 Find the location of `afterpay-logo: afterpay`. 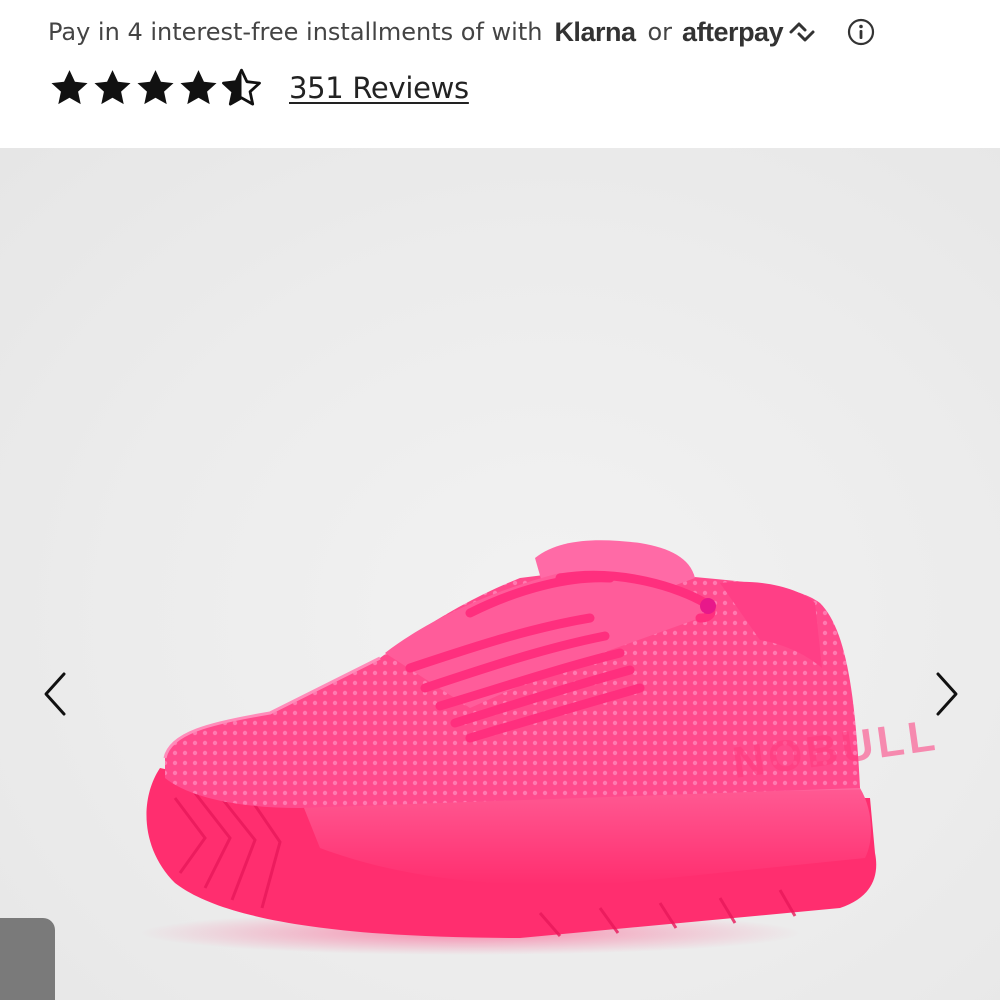

afterpay-logo: afterpay is located at coordinates (750, 32).